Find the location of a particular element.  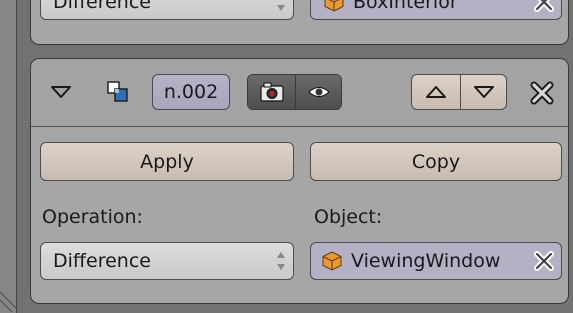

render-toggle is located at coordinates (272, 92).